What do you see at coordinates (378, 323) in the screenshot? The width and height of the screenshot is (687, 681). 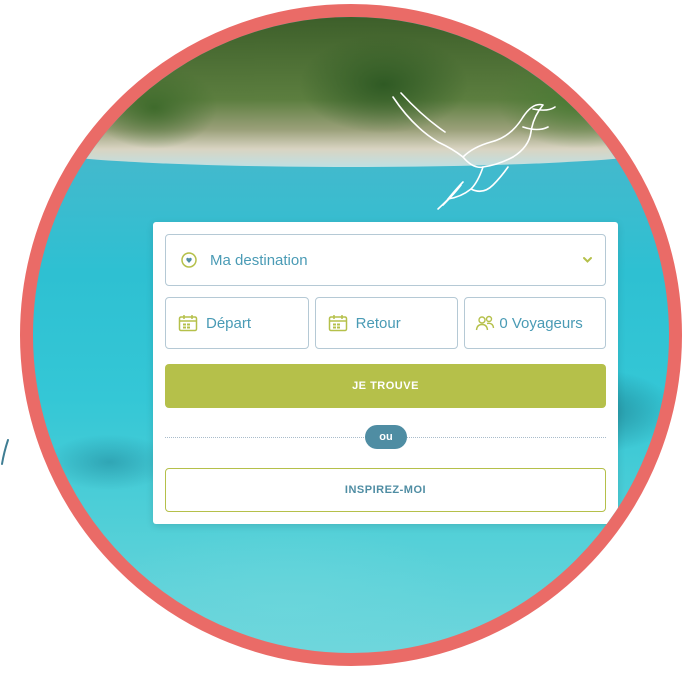 I see `return-label: Retour` at bounding box center [378, 323].